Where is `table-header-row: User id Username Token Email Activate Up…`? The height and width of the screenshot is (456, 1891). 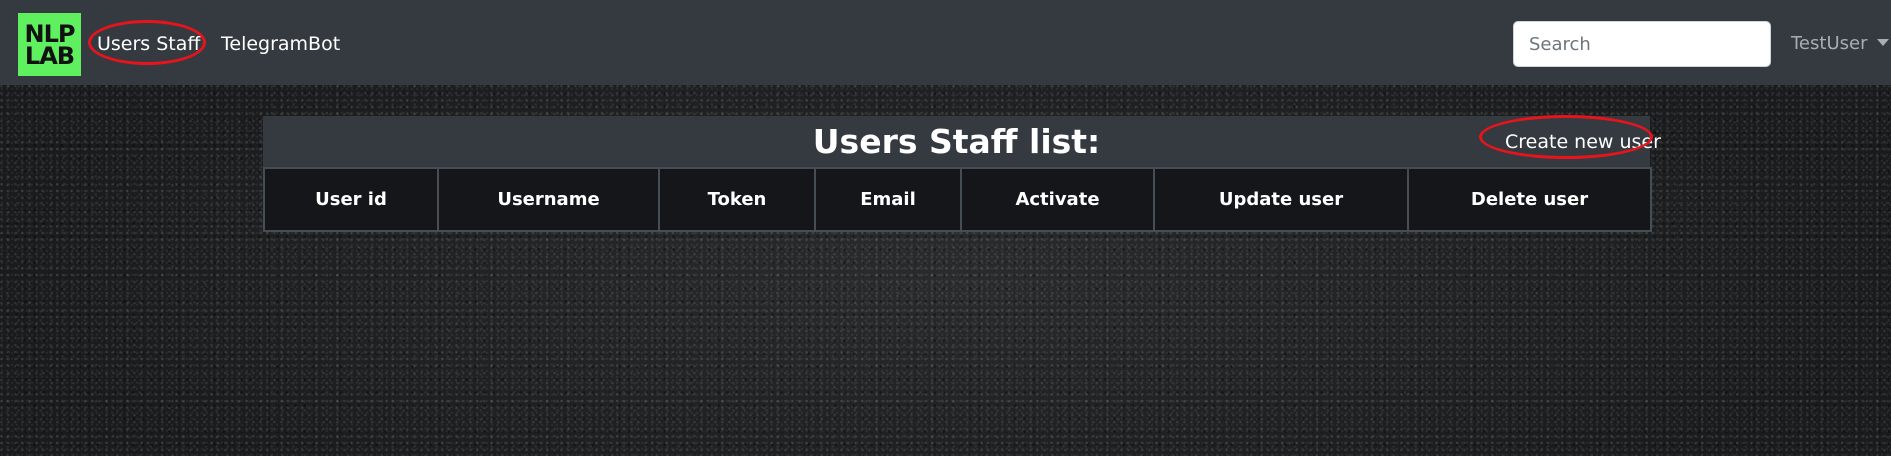
table-header-row: User id Username Token Email Activate Up… is located at coordinates (957, 199).